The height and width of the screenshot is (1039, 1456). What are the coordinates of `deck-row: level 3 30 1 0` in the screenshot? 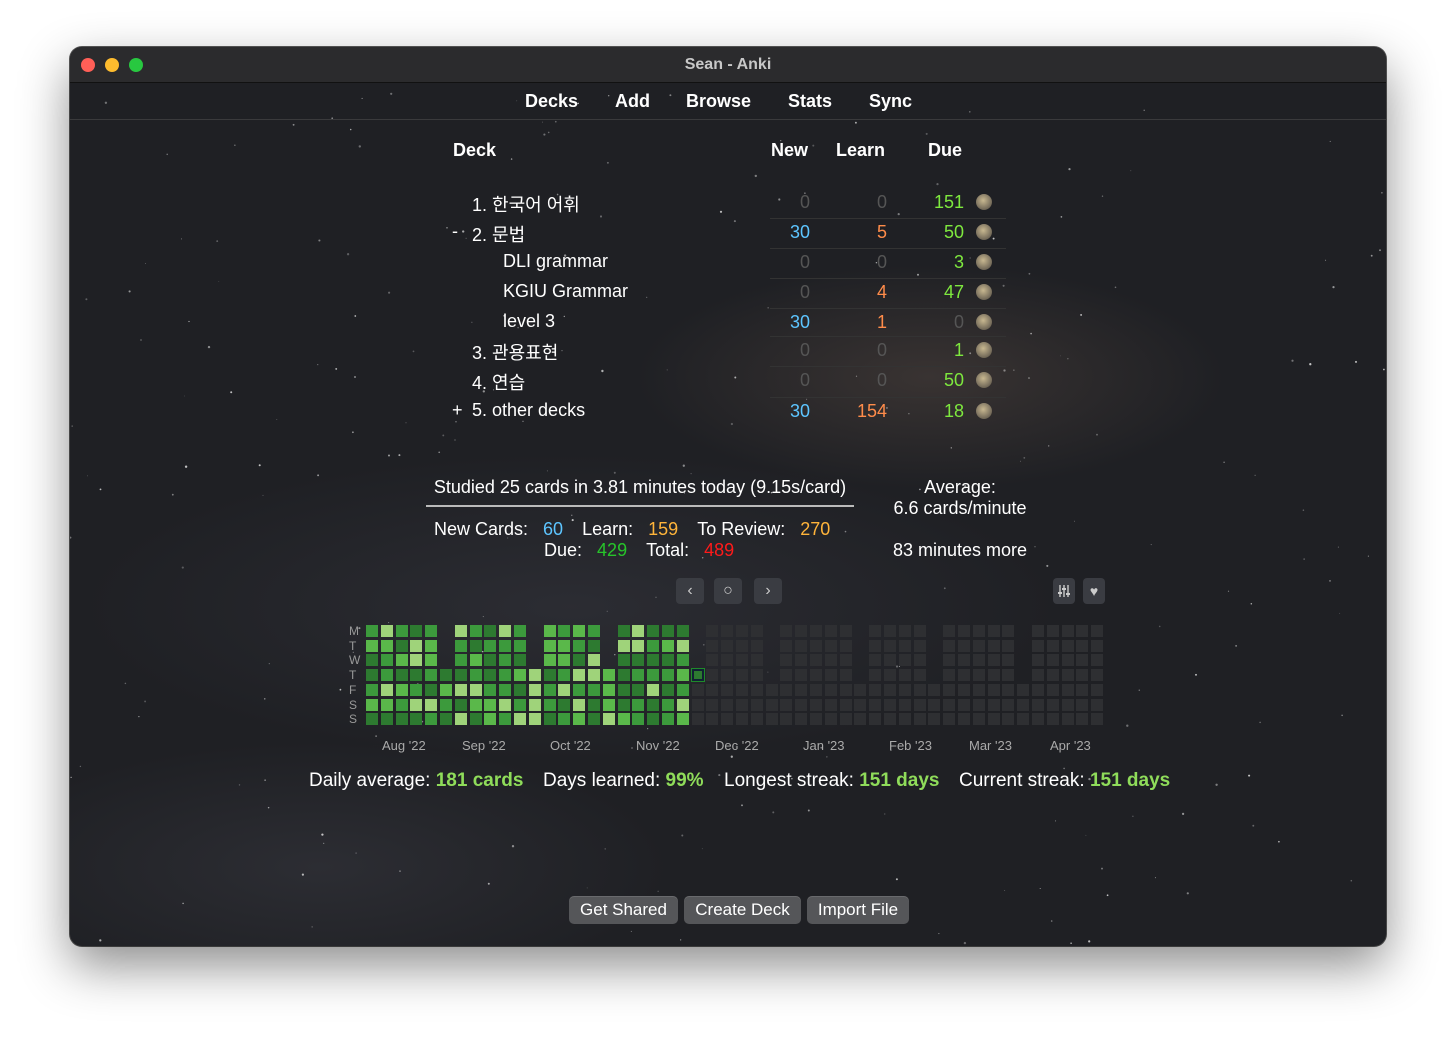 It's located at (728, 322).